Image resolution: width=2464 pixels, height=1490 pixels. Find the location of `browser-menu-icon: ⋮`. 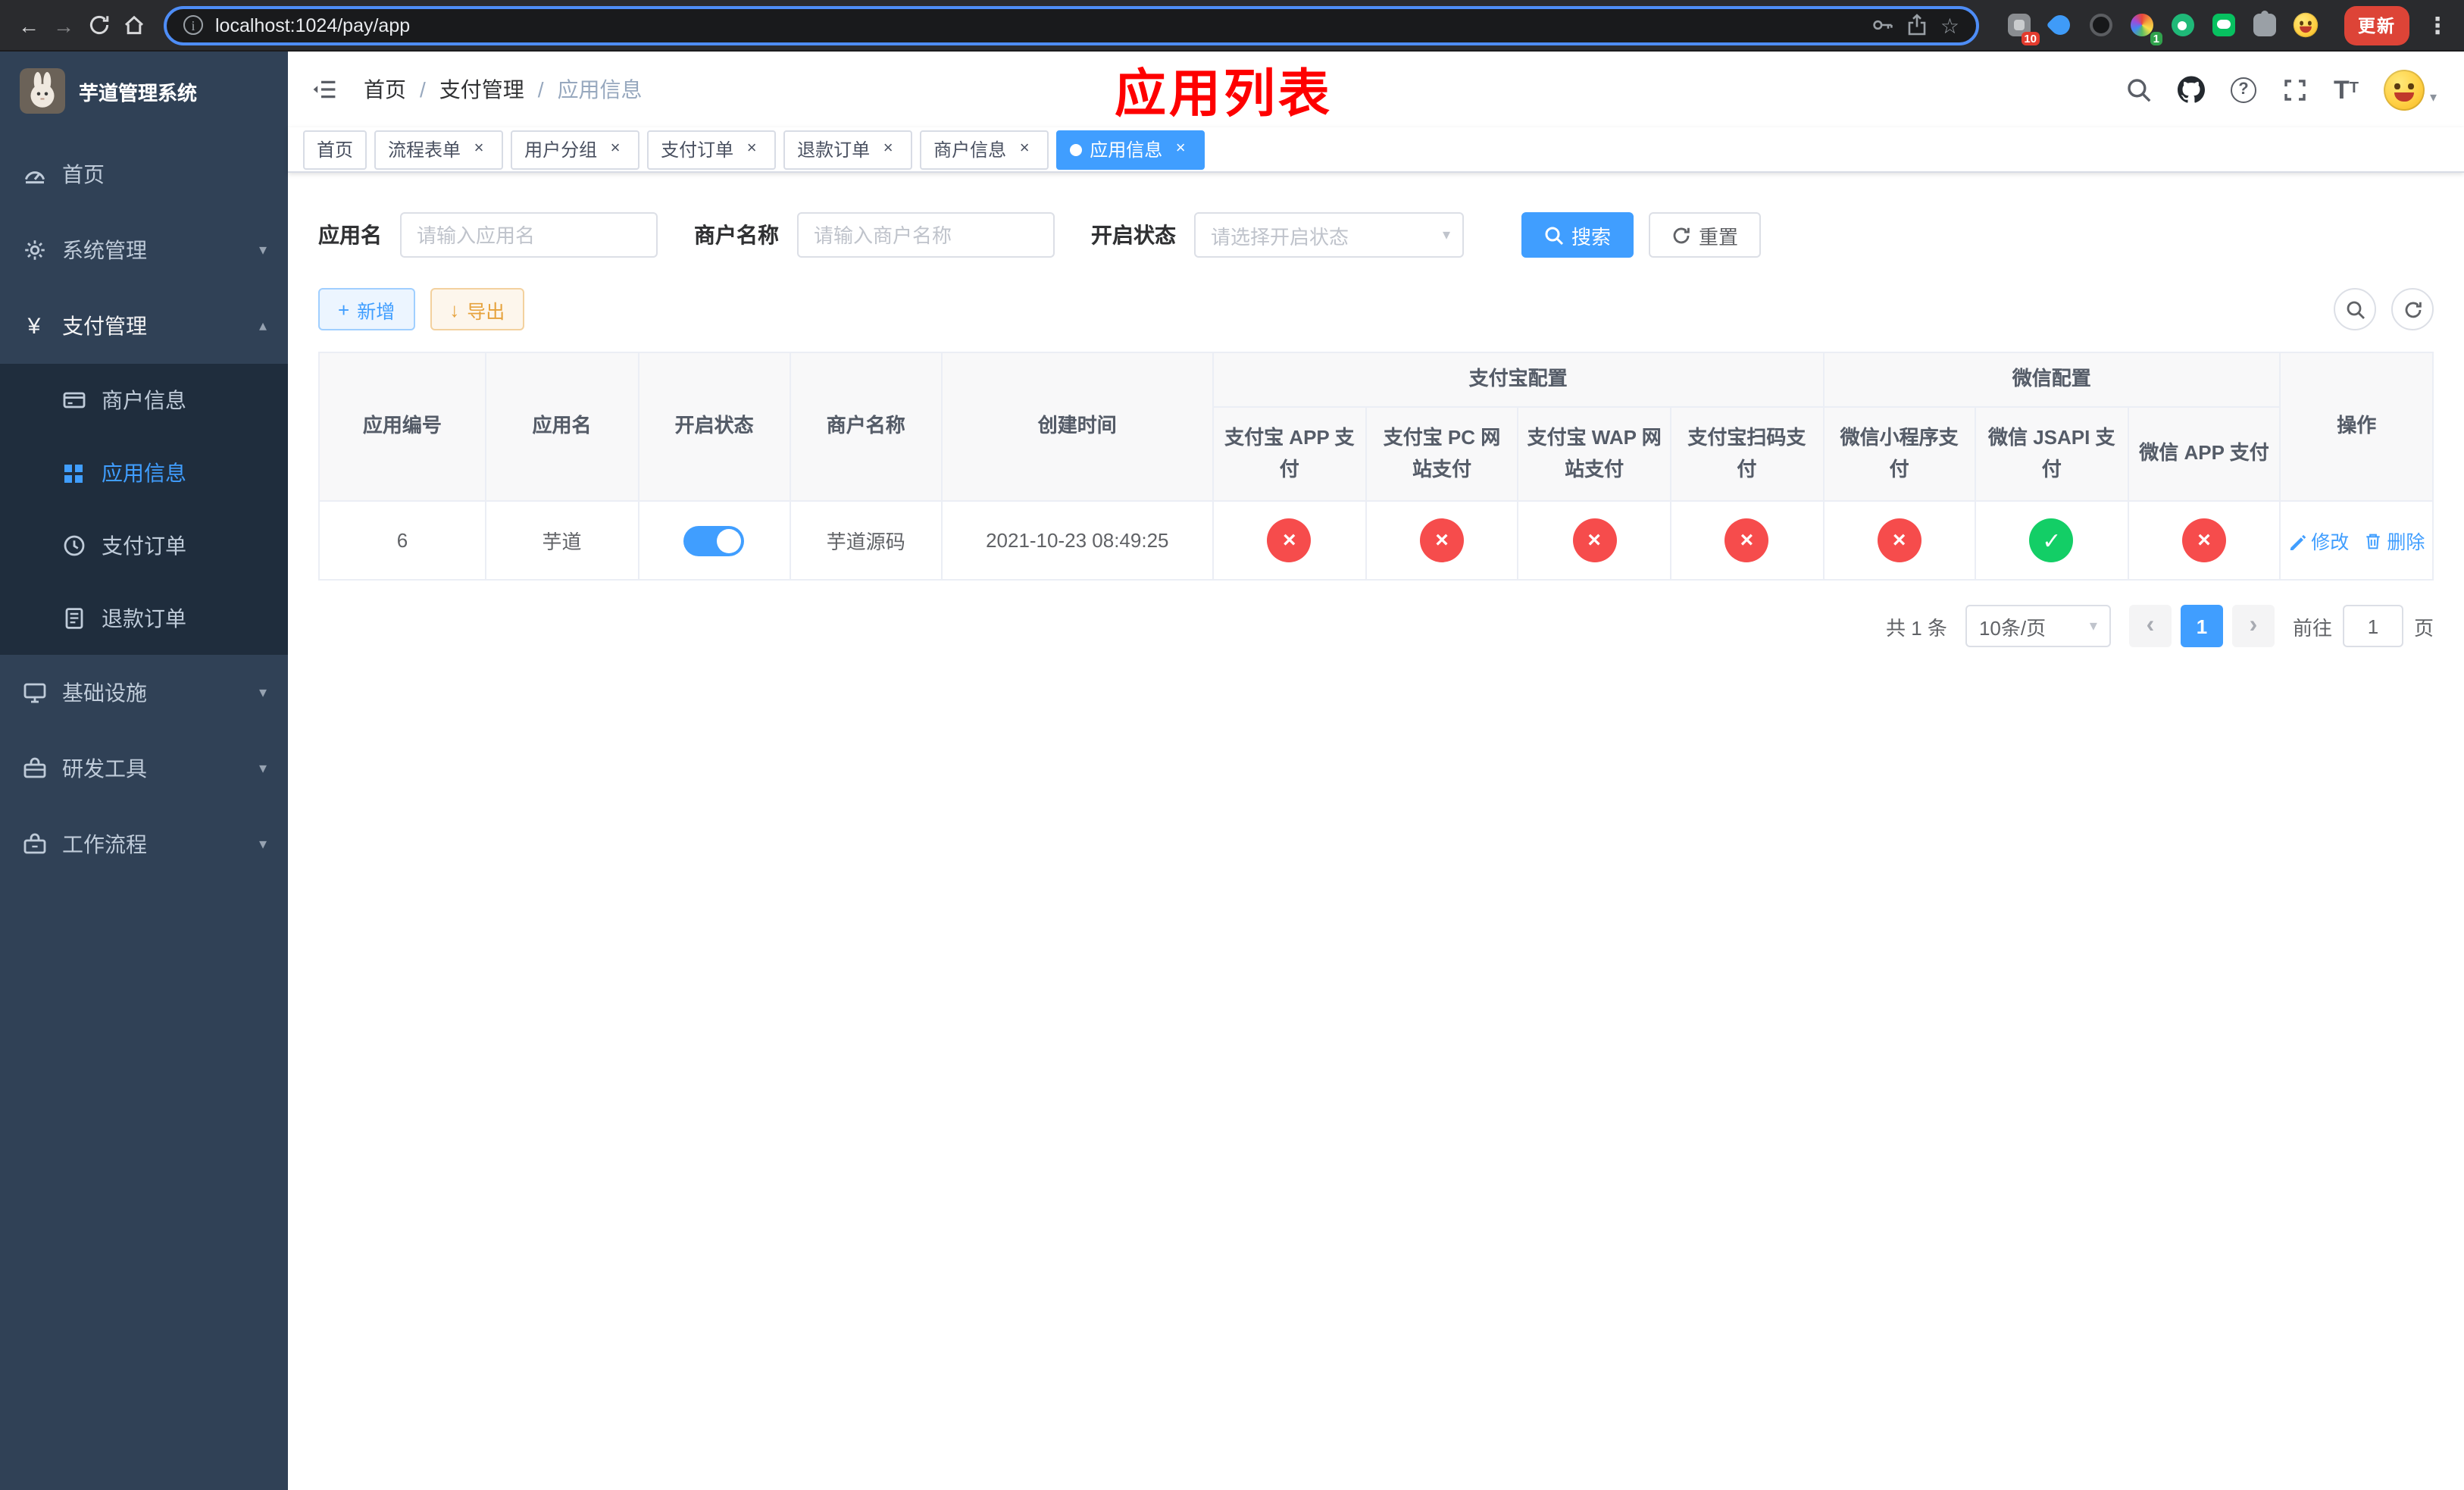

browser-menu-icon: ⋮ is located at coordinates (2437, 25).